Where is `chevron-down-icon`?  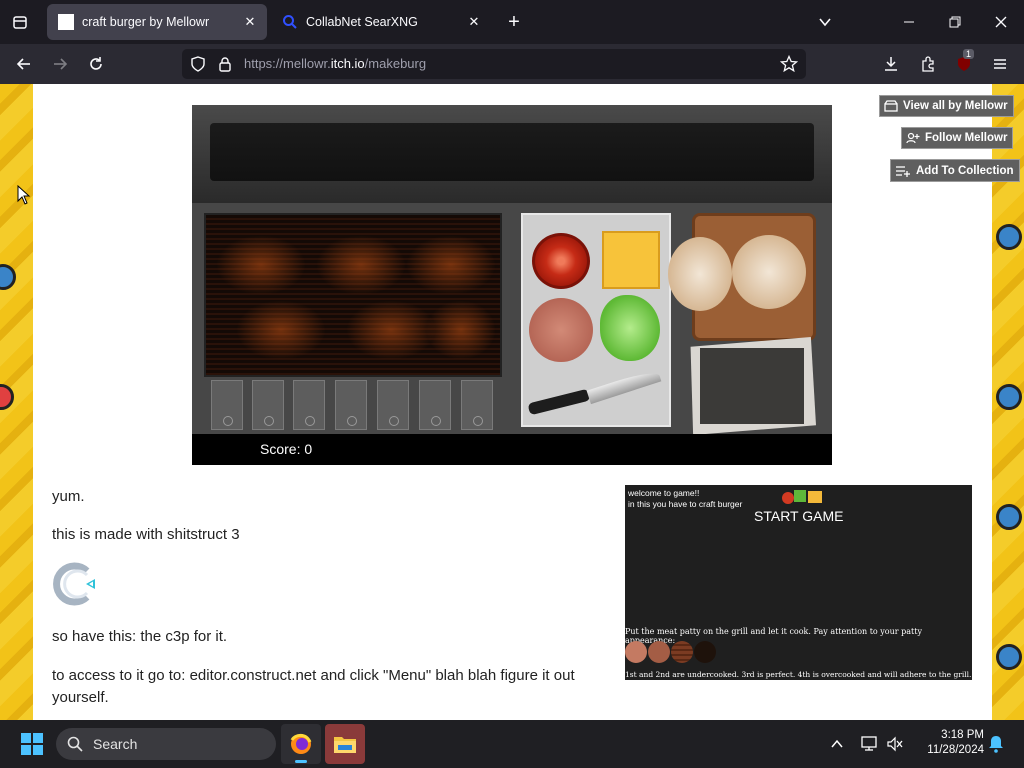 chevron-down-icon is located at coordinates (825, 22).